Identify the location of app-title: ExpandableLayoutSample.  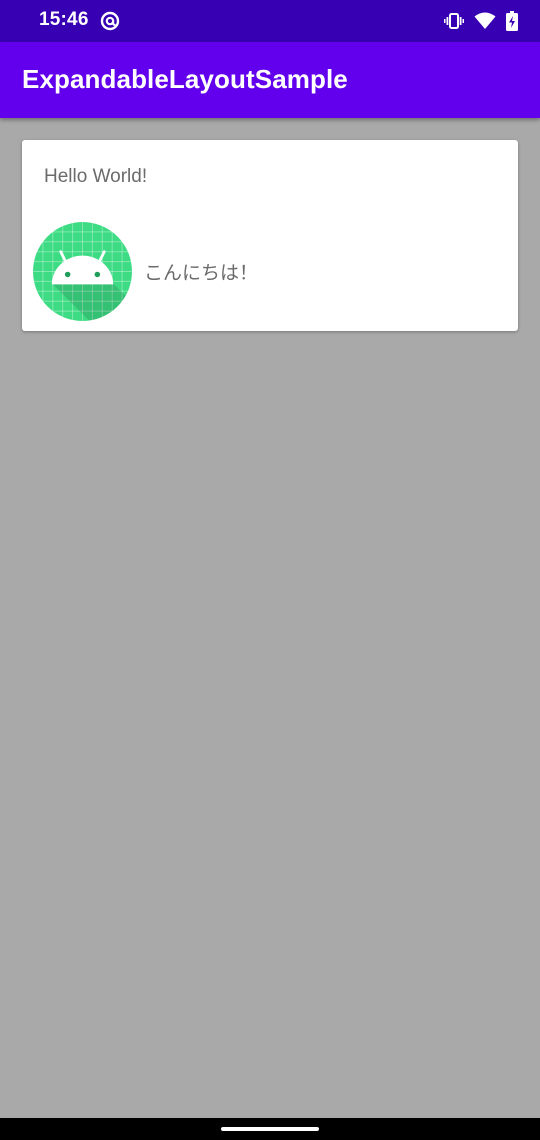
(185, 79).